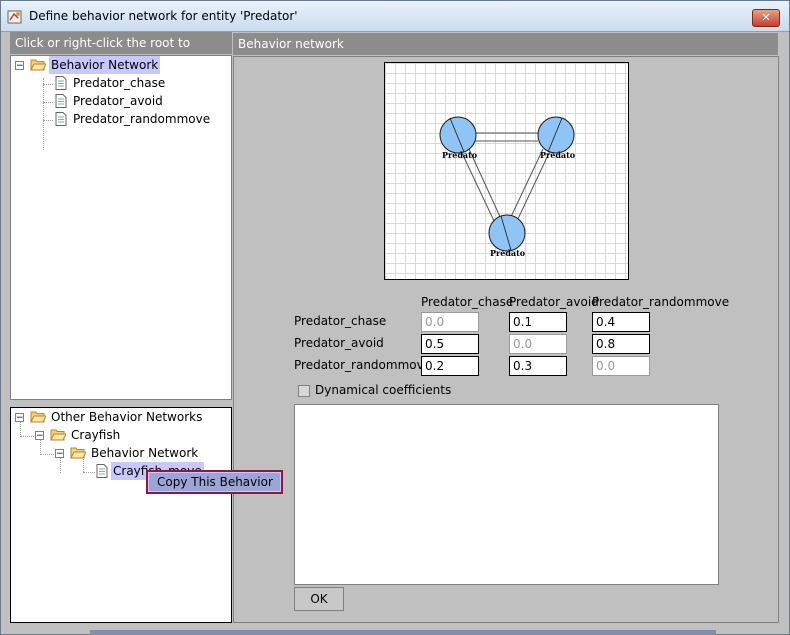 Image resolution: width=790 pixels, height=635 pixels. I want to click on matrix-column-header: Predator_randommove, so click(661, 302).